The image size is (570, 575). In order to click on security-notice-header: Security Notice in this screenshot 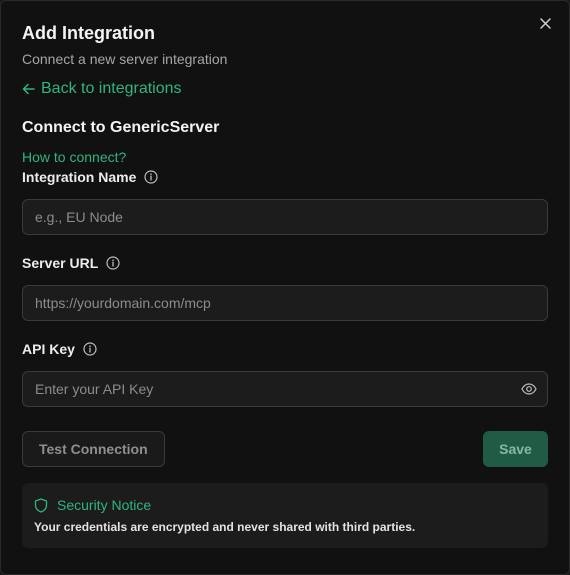, I will do `click(285, 505)`.